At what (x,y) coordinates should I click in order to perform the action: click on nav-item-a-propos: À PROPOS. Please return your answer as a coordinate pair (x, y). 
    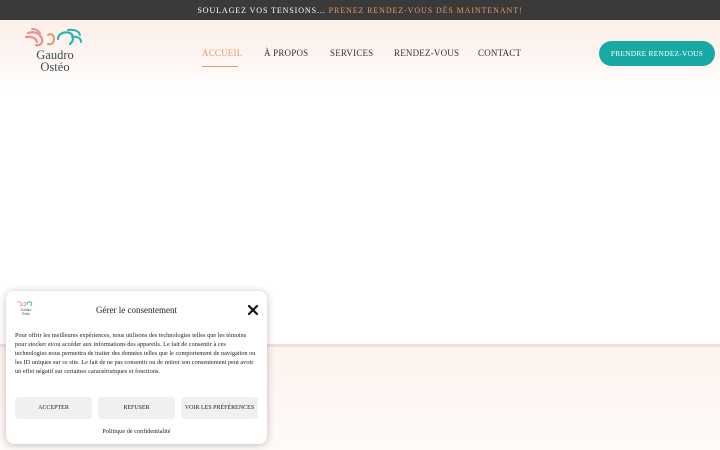
    Looking at the image, I should click on (286, 53).